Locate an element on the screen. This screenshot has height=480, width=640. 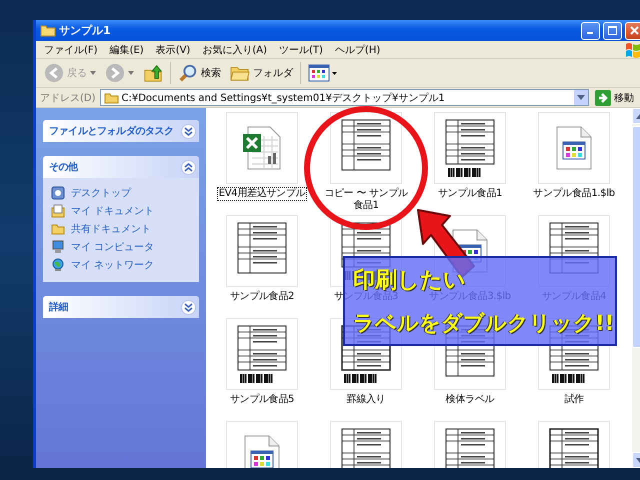
menu-item: 編集(E) is located at coordinates (127, 49).